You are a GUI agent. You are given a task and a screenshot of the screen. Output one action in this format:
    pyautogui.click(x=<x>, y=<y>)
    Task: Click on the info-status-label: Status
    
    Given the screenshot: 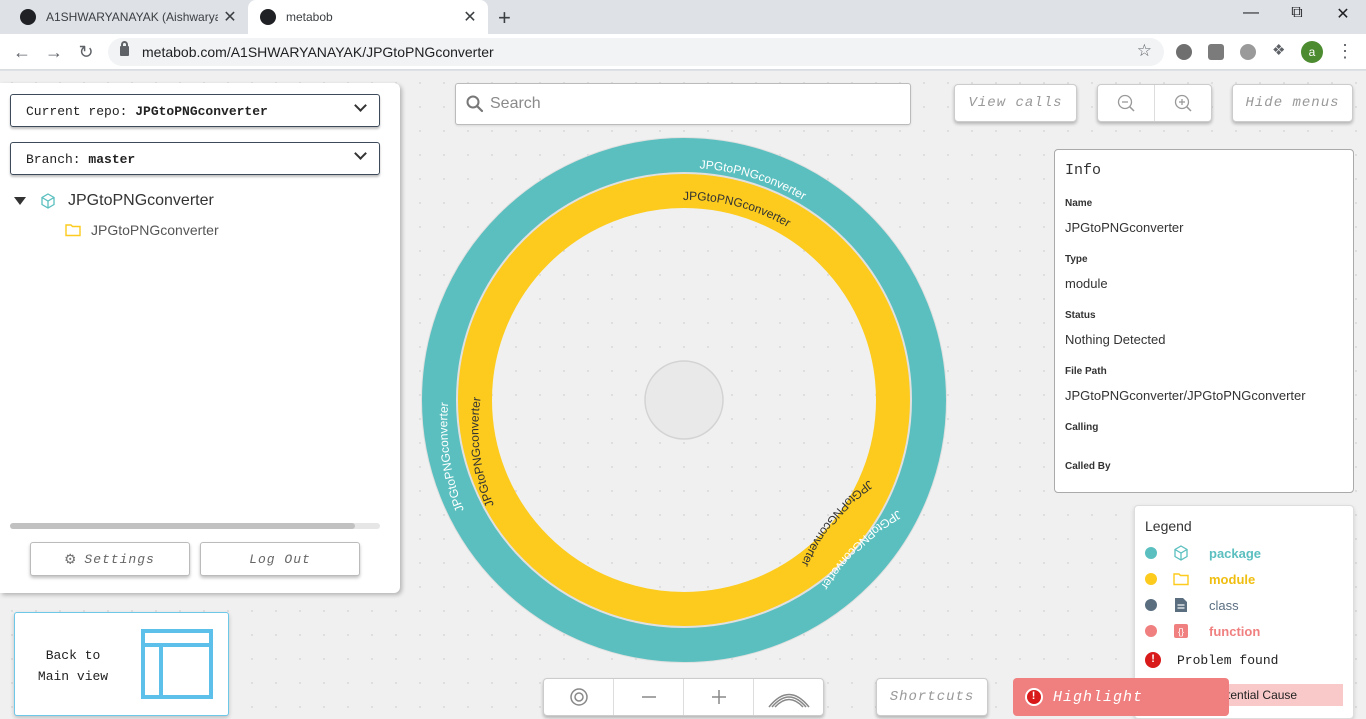 What is the action you would take?
    pyautogui.click(x=1080, y=315)
    